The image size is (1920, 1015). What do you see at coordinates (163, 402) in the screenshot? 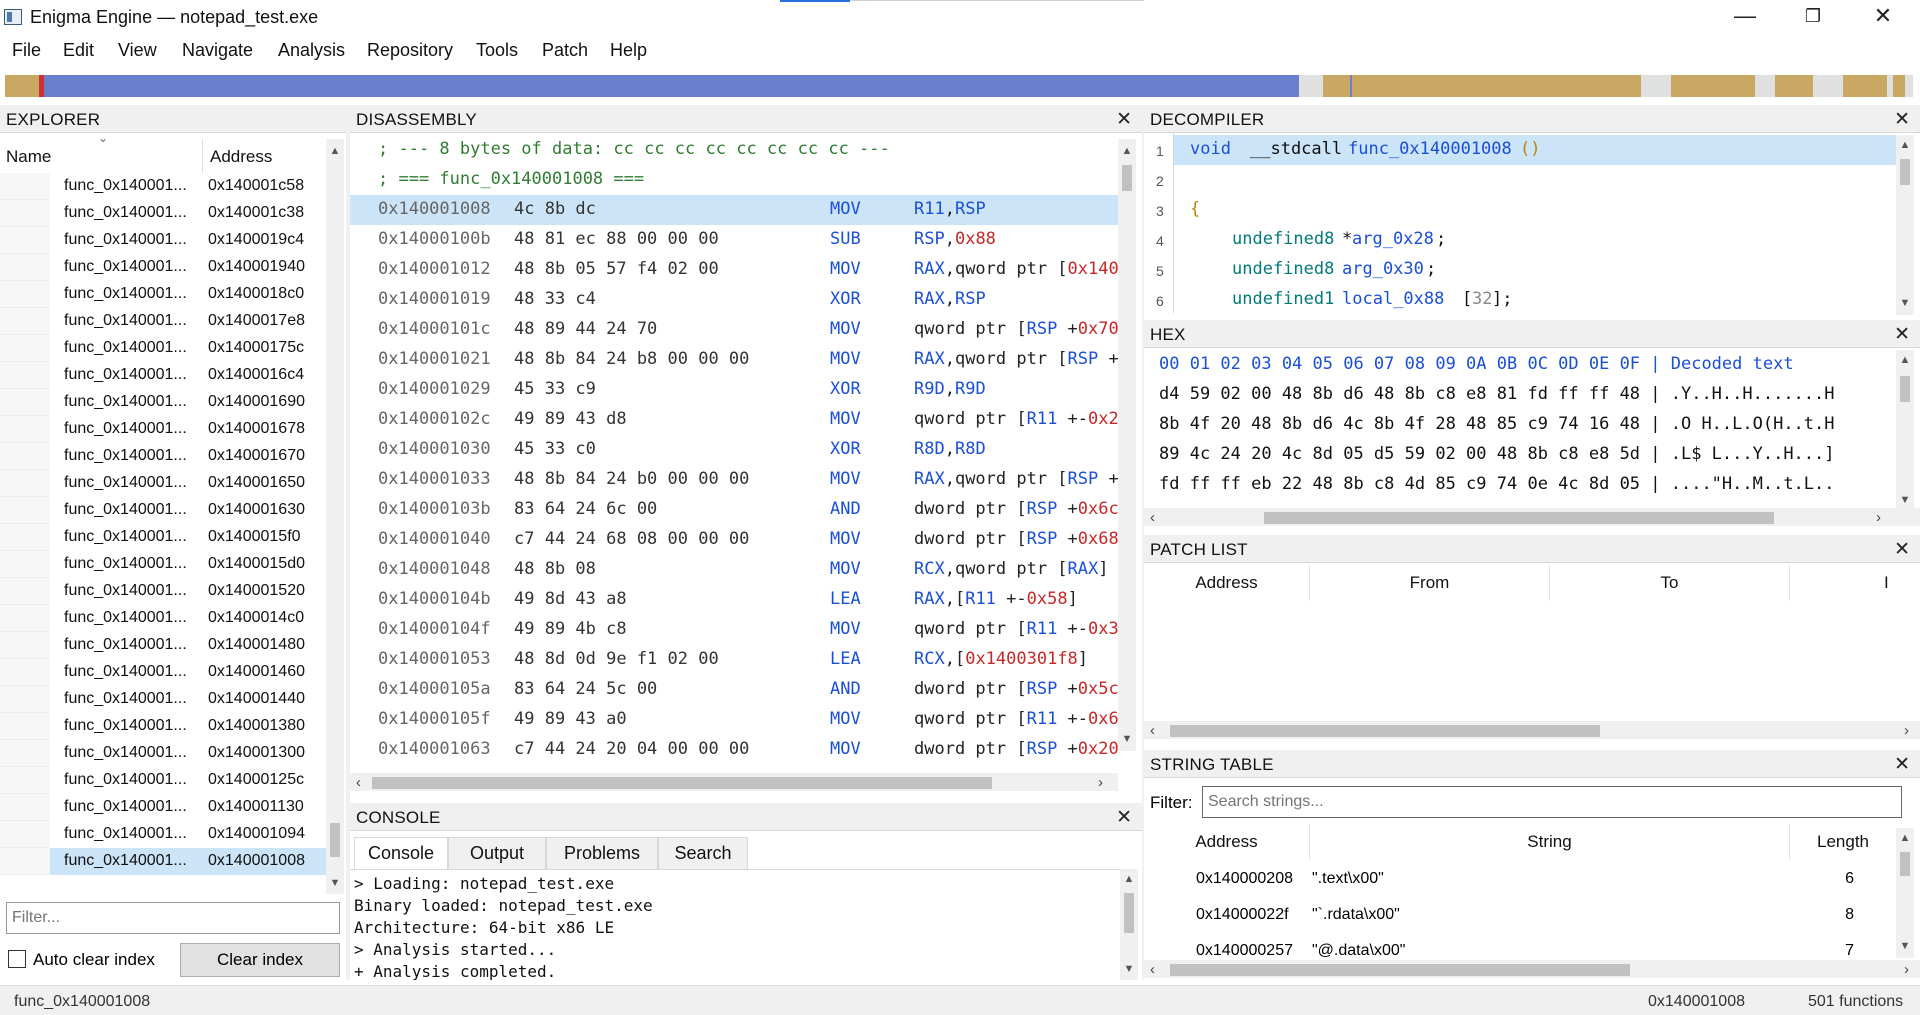
I see `explorer-row: func_0x140001... 0x140001690` at bounding box center [163, 402].